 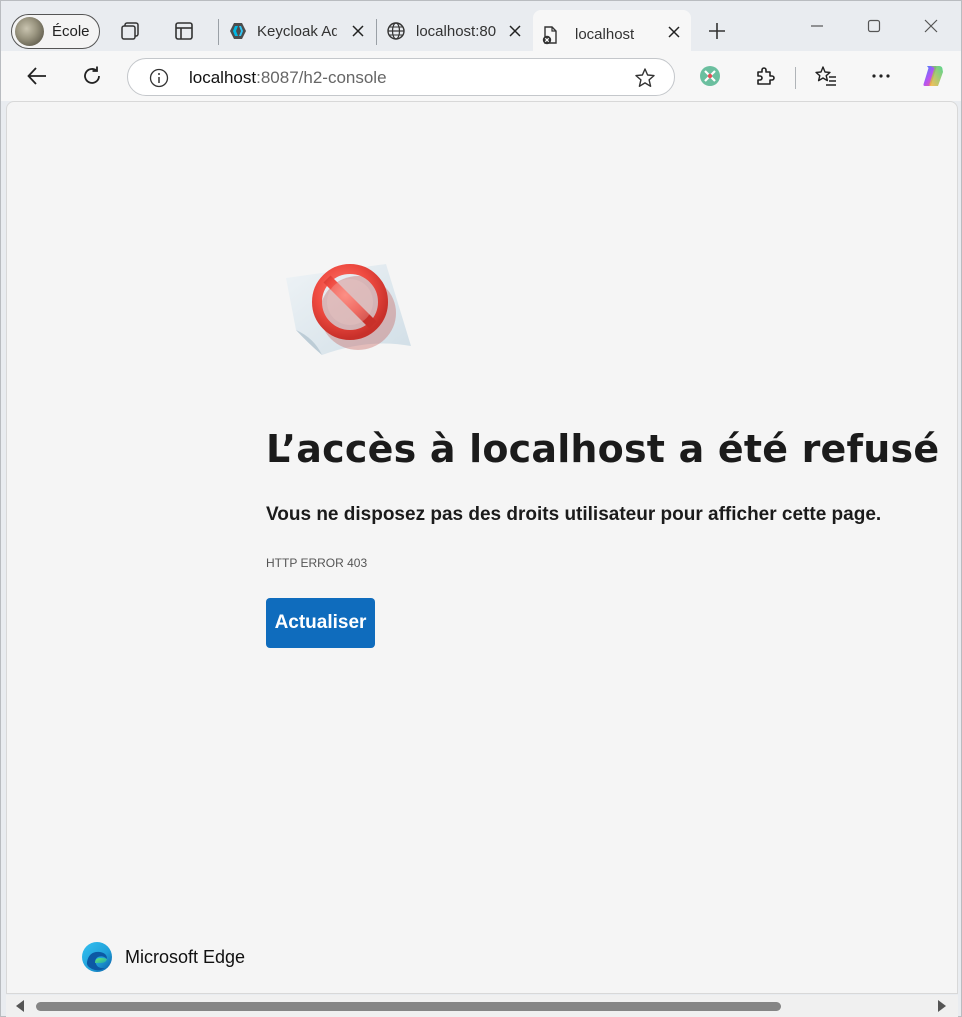 I want to click on vertical-tabs-icon, so click(x=184, y=31).